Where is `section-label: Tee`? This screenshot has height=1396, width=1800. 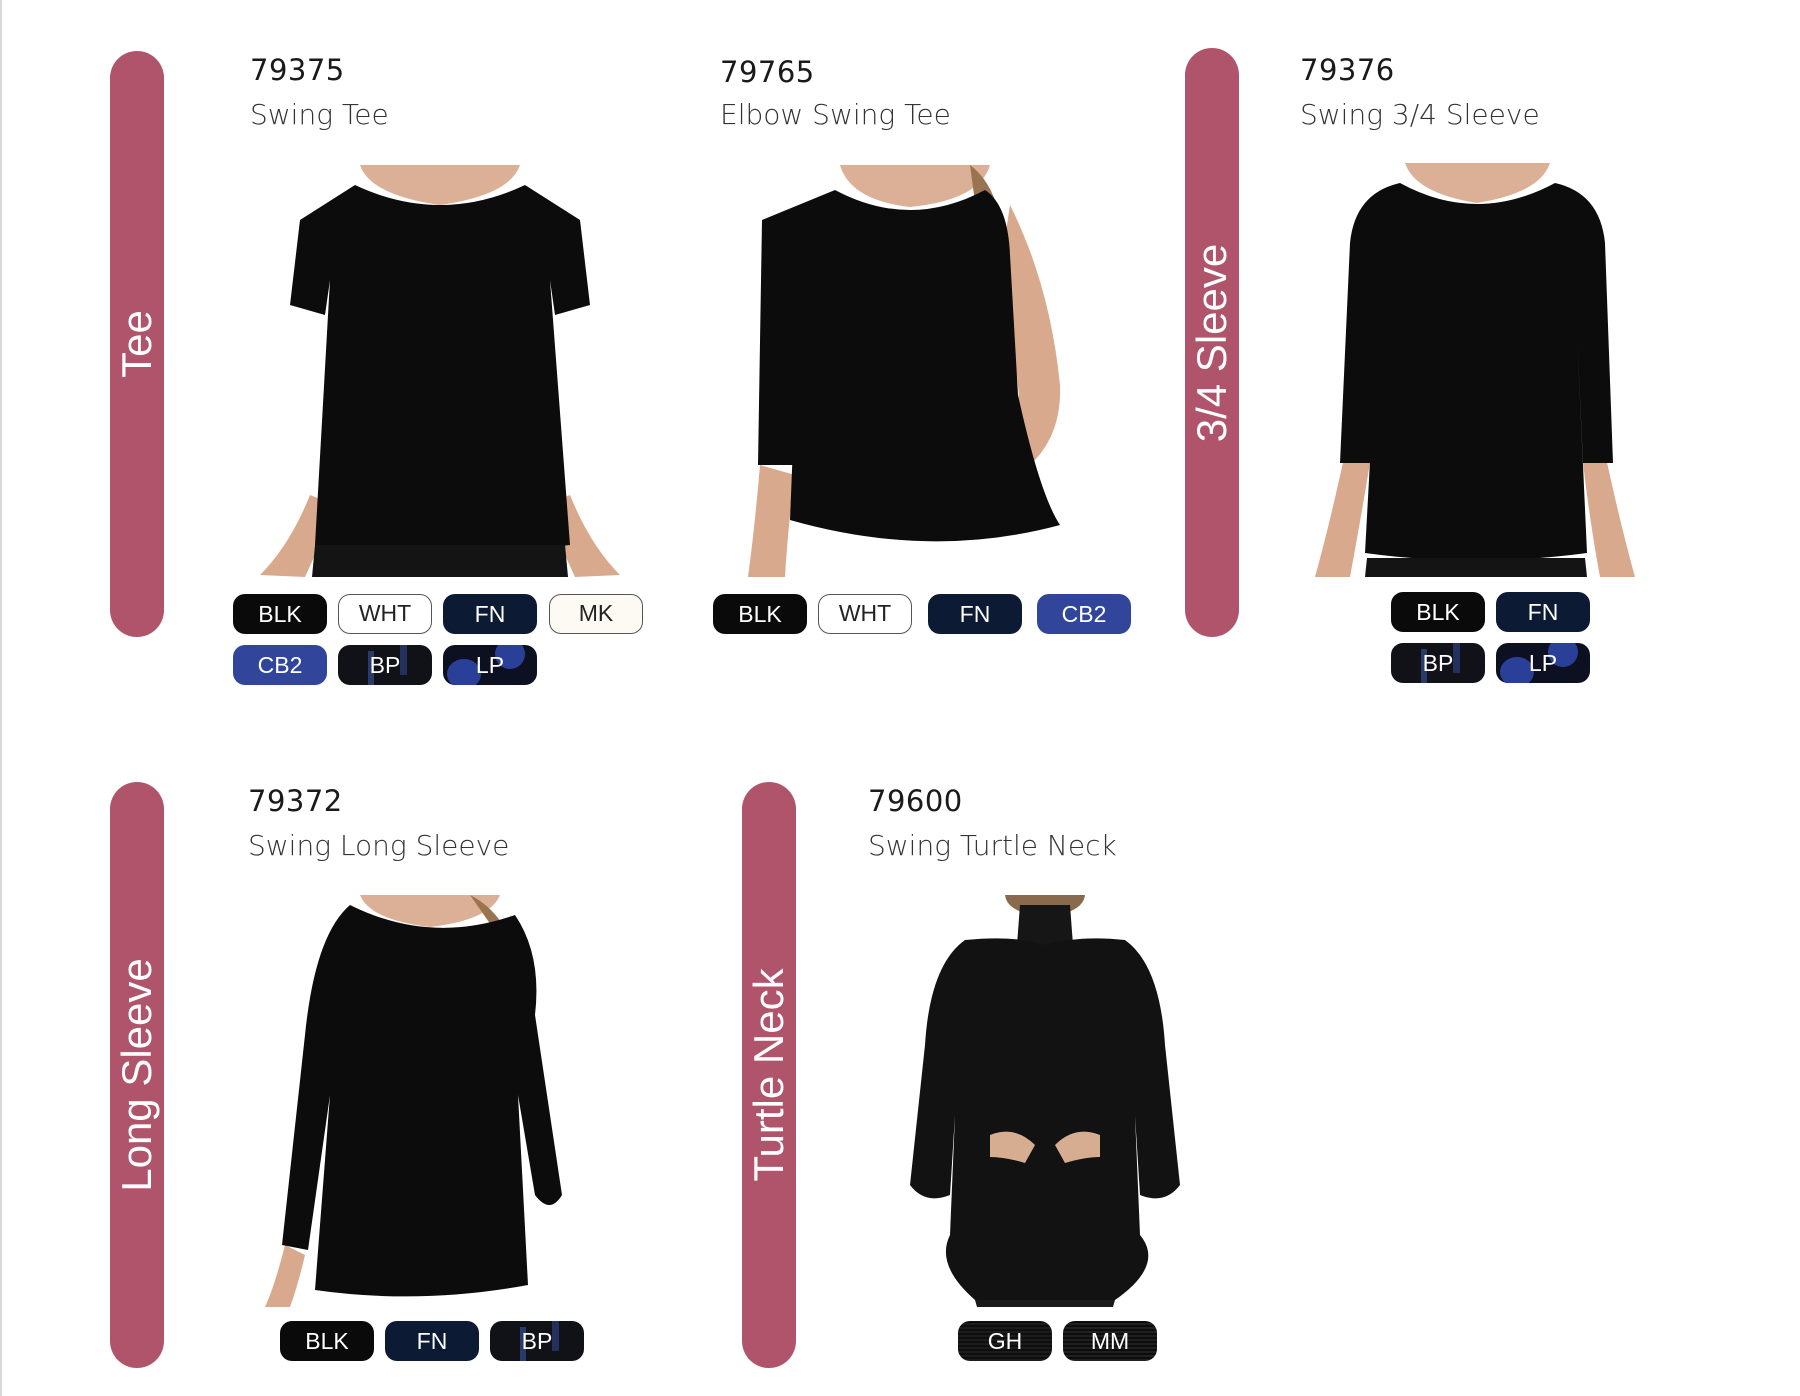
section-label: Tee is located at coordinates (136, 344).